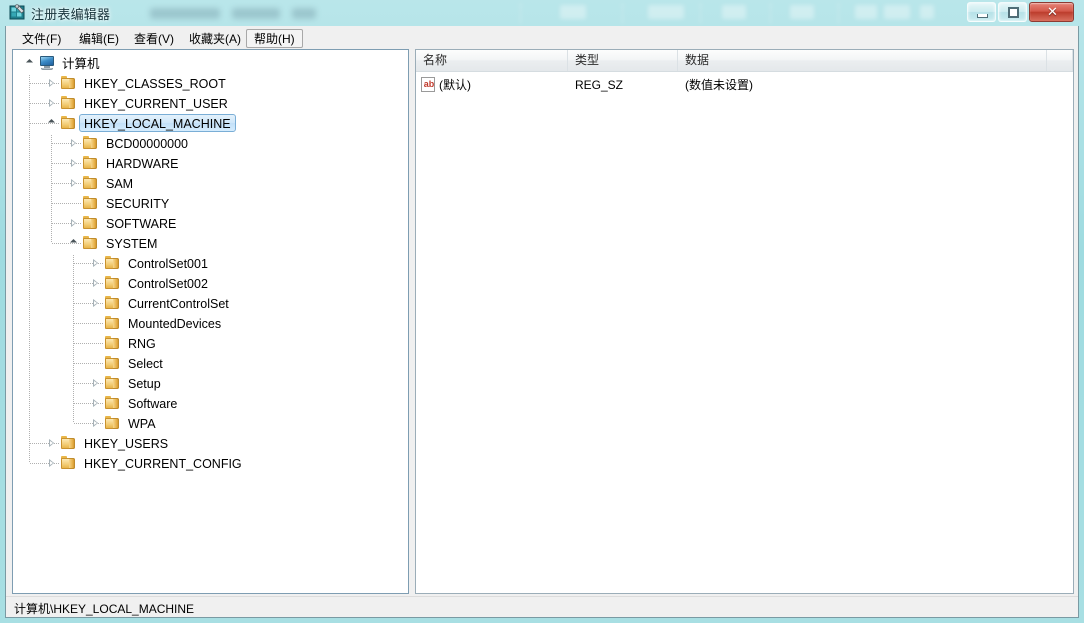 Image resolution: width=1084 pixels, height=623 pixels. Describe the element at coordinates (210, 243) in the screenshot. I see `tree-item-system: SYSTEM` at that location.